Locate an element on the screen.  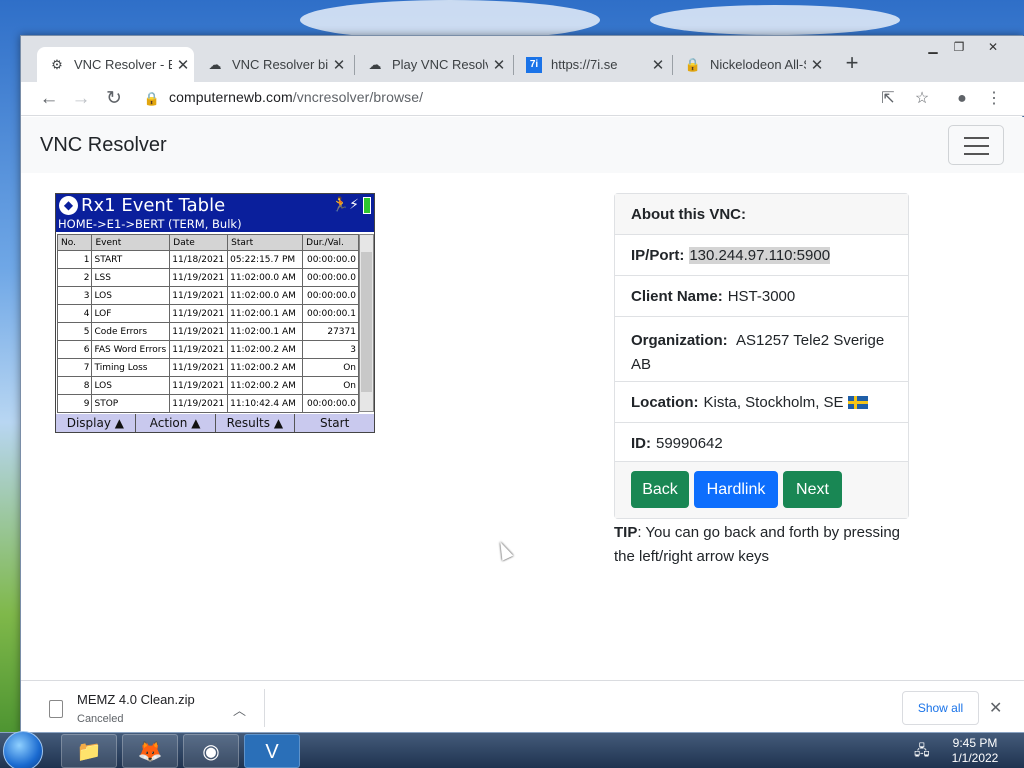
forward-arrow-icon: → is located at coordinates (81, 99).